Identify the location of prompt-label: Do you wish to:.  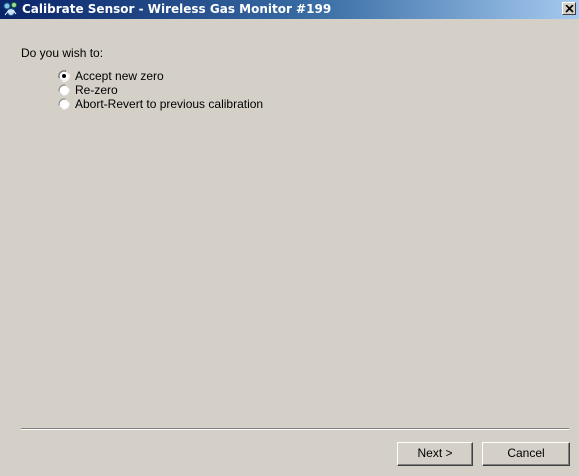
(62, 53).